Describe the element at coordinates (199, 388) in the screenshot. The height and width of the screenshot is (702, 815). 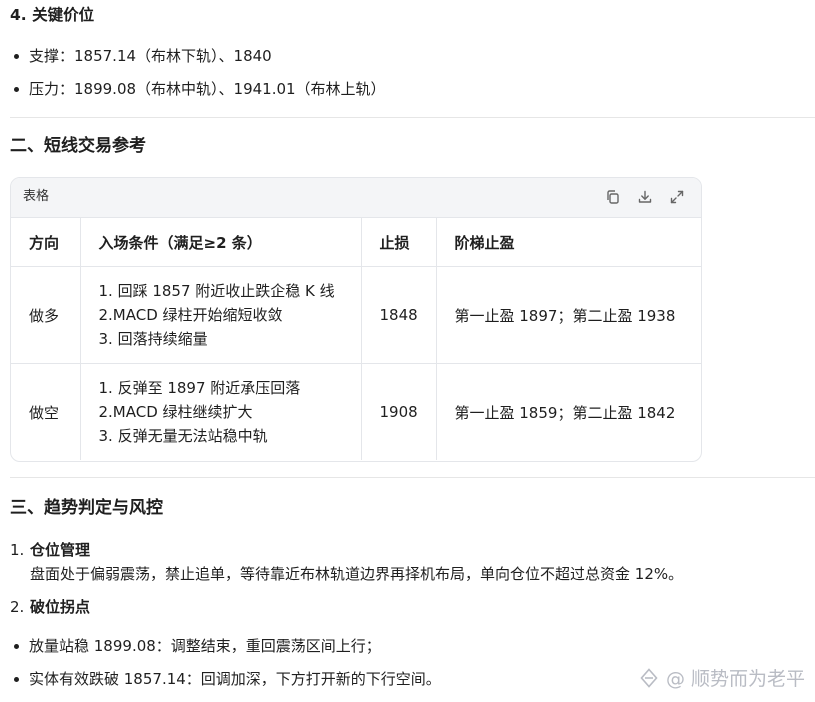
I see `condition-line: 1. 反弹至 1897 附近承压回落` at that location.